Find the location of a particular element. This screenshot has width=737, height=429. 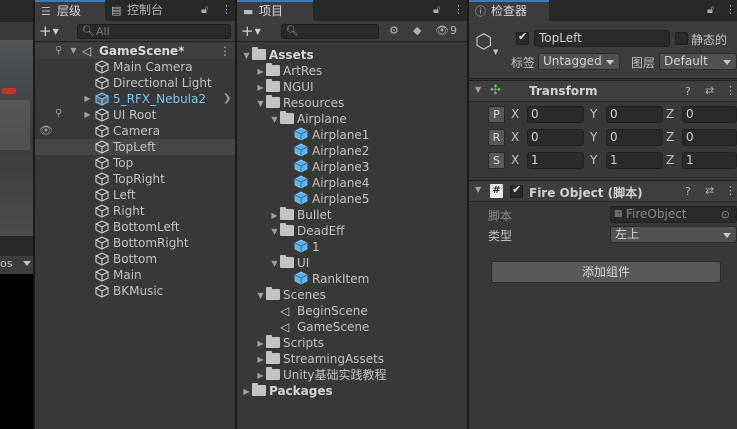

transform-header: ▼ ✣ Transform ? ⇄ ⋮ is located at coordinates (603, 91).